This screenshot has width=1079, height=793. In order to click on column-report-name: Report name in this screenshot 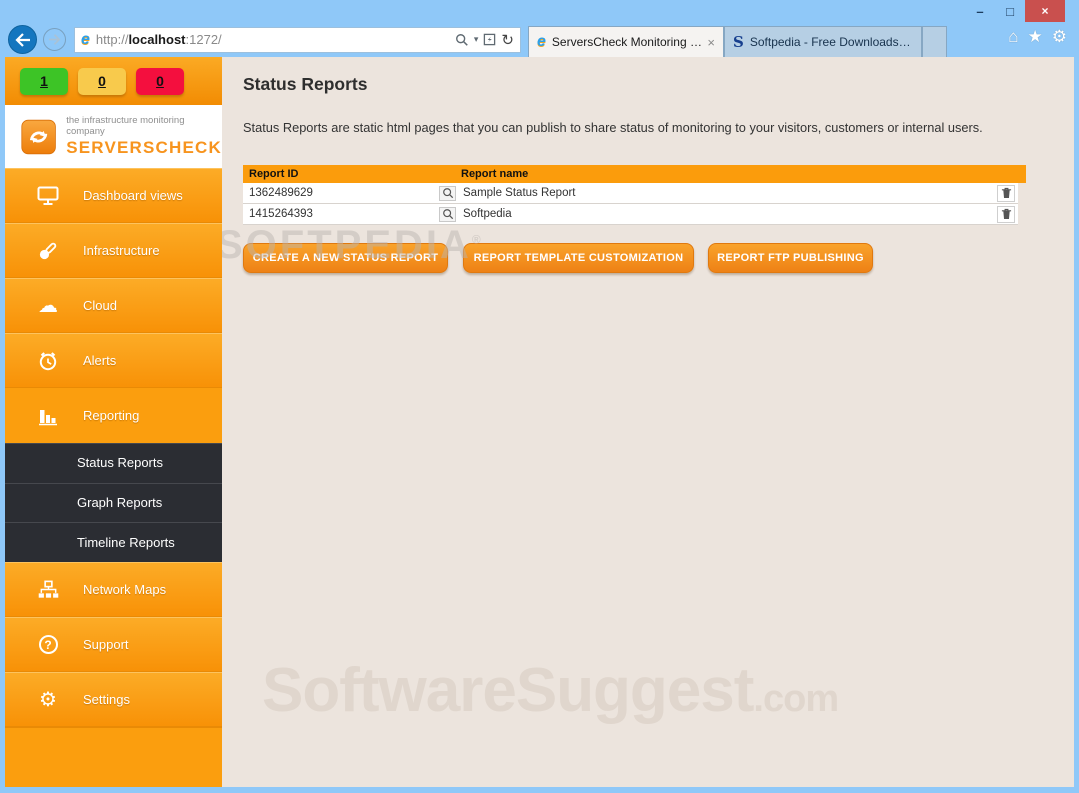, I will do `click(495, 174)`.